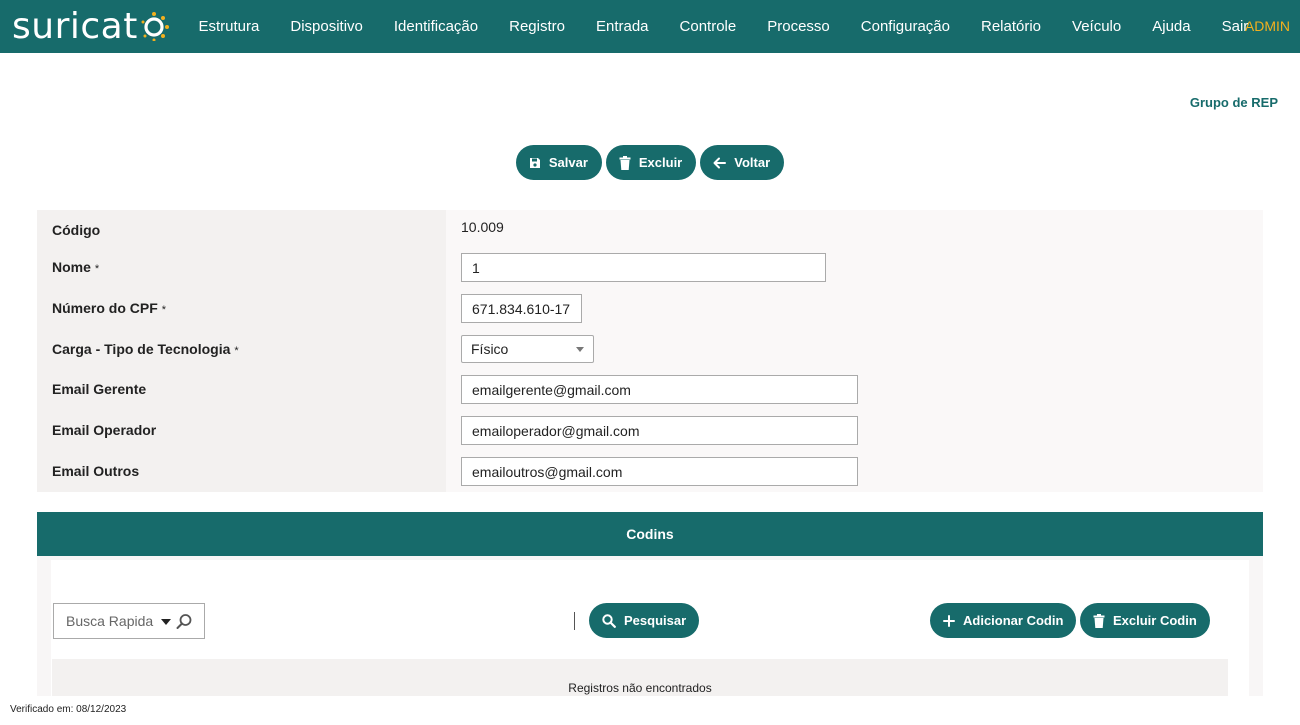 The height and width of the screenshot is (725, 1300). I want to click on menu-relatorio: Relatório, so click(1011, 26).